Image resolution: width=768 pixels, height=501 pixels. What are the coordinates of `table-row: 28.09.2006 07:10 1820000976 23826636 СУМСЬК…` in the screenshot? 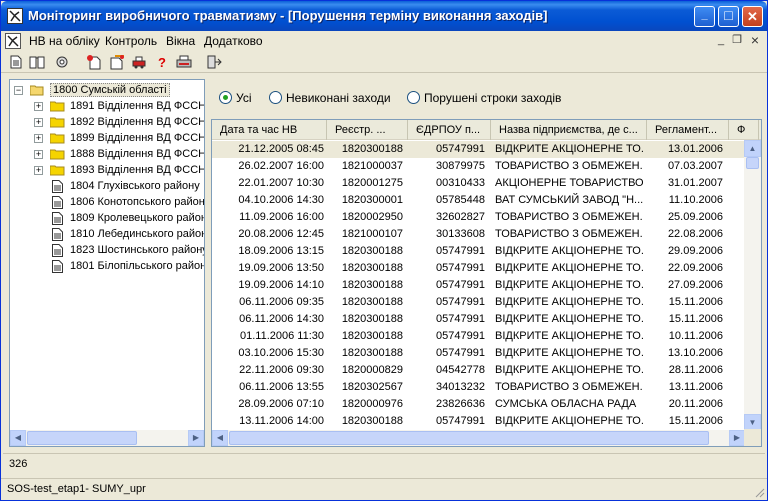 It's located at (479, 404).